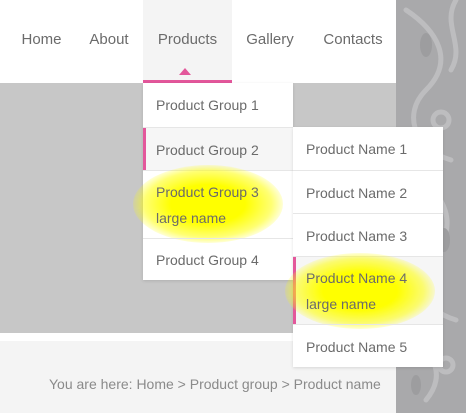 Image resolution: width=466 pixels, height=413 pixels. Describe the element at coordinates (207, 150) in the screenshot. I see `submenu-item-label: Product Group 2` at that location.